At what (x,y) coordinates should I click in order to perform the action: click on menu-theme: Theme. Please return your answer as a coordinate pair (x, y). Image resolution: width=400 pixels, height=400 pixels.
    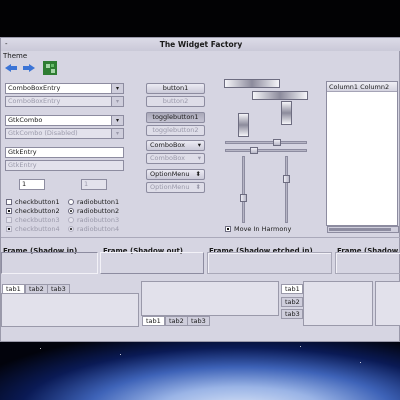
    Looking at the image, I should click on (15, 56).